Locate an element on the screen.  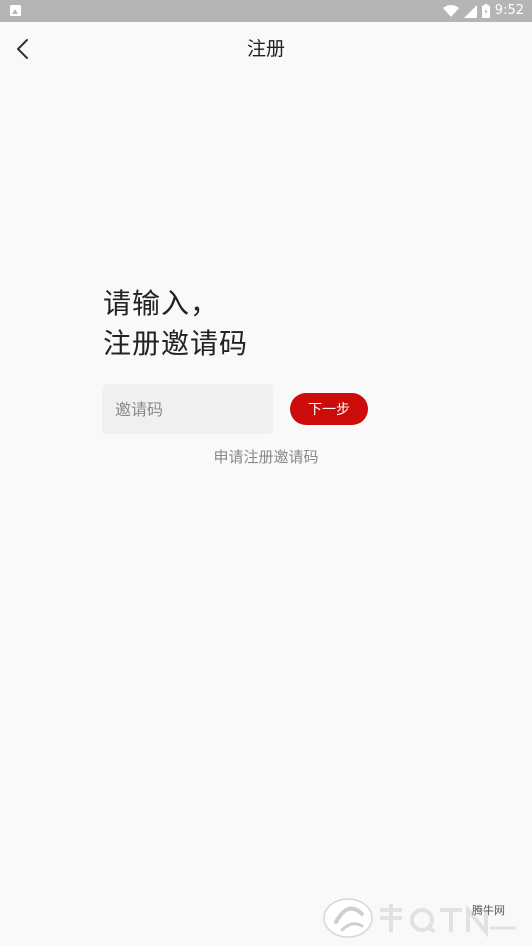
back-button is located at coordinates (25, 49).